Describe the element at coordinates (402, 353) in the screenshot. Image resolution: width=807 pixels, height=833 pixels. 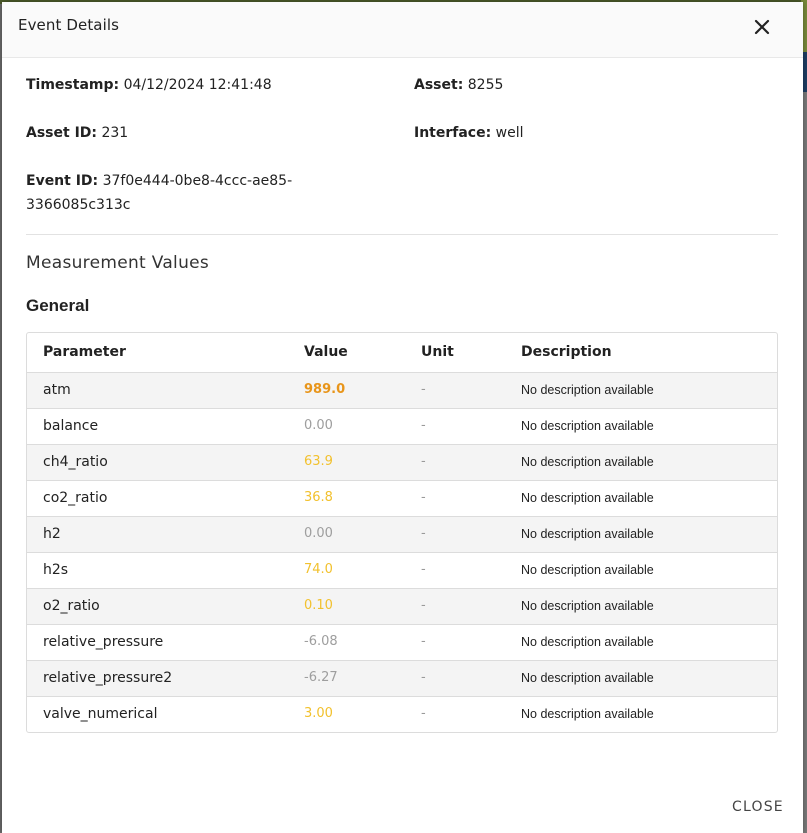
I see `table-header: Parameter Value Unit Description` at that location.